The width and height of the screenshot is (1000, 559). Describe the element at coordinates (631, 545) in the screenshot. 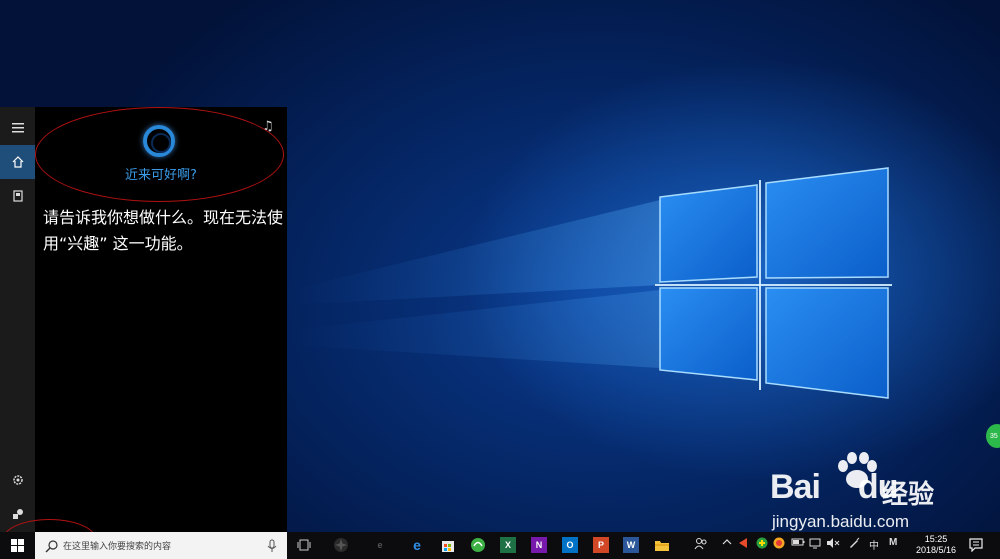

I see `word-icon: W` at that location.